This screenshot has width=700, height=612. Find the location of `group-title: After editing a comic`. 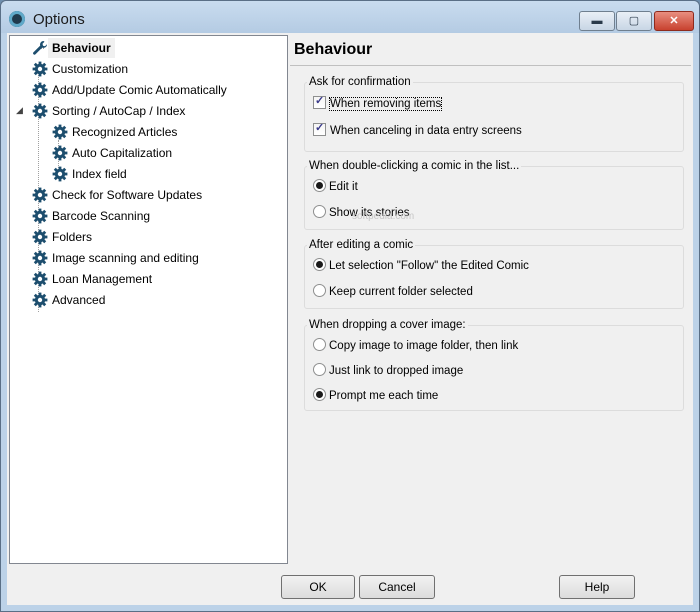

group-title: After editing a comic is located at coordinates (361, 245).